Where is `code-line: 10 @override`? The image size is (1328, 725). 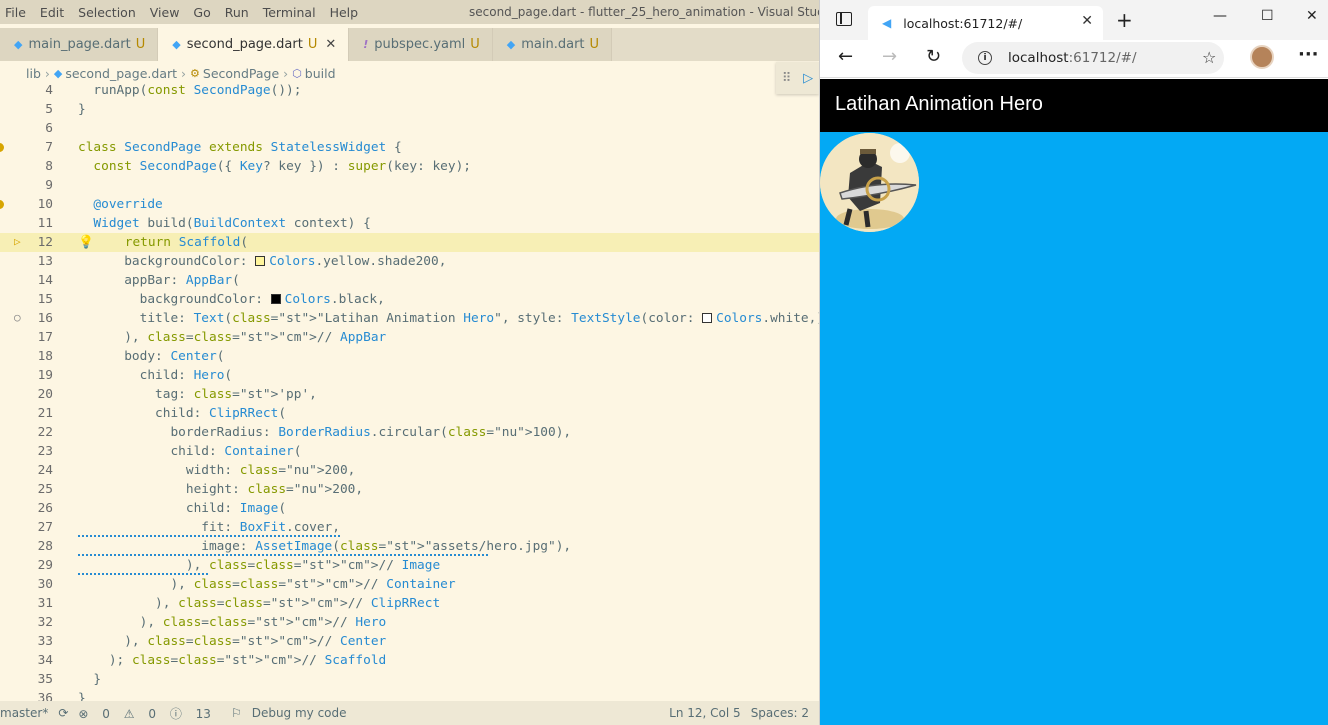
code-line: 10 @override is located at coordinates (409, 204).